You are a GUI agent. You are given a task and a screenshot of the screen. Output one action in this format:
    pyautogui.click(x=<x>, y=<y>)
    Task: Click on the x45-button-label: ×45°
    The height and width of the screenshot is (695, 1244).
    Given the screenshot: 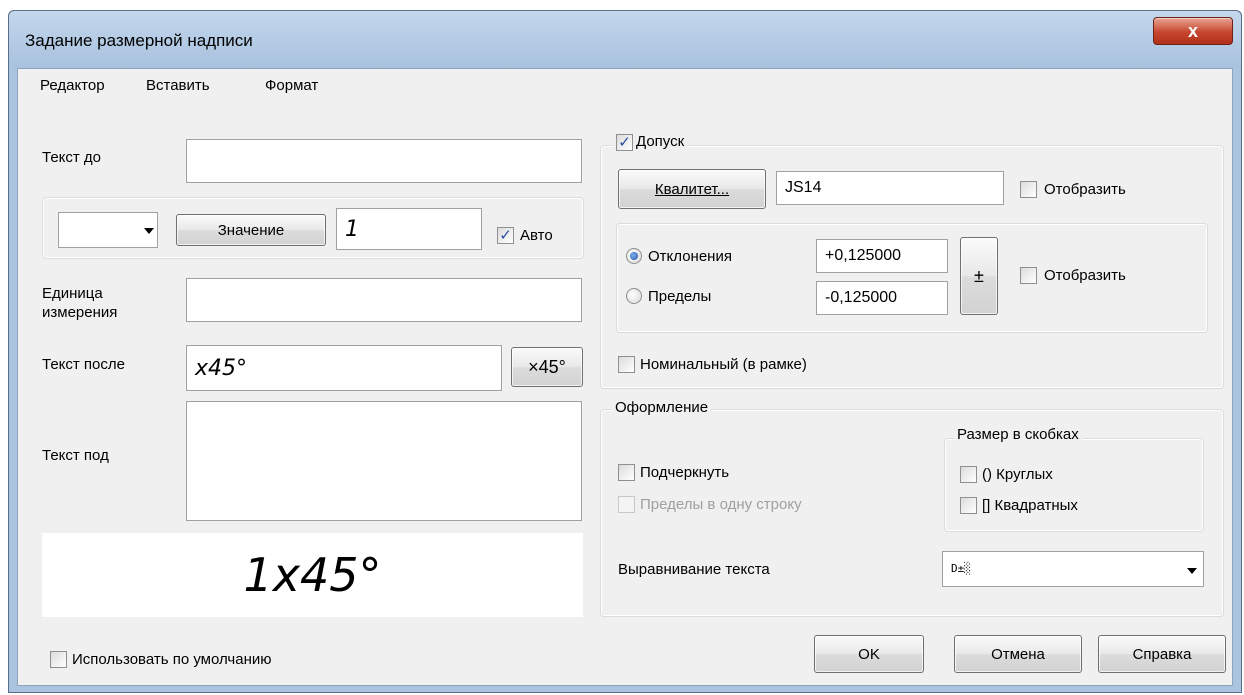 What is the action you would take?
    pyautogui.click(x=547, y=366)
    